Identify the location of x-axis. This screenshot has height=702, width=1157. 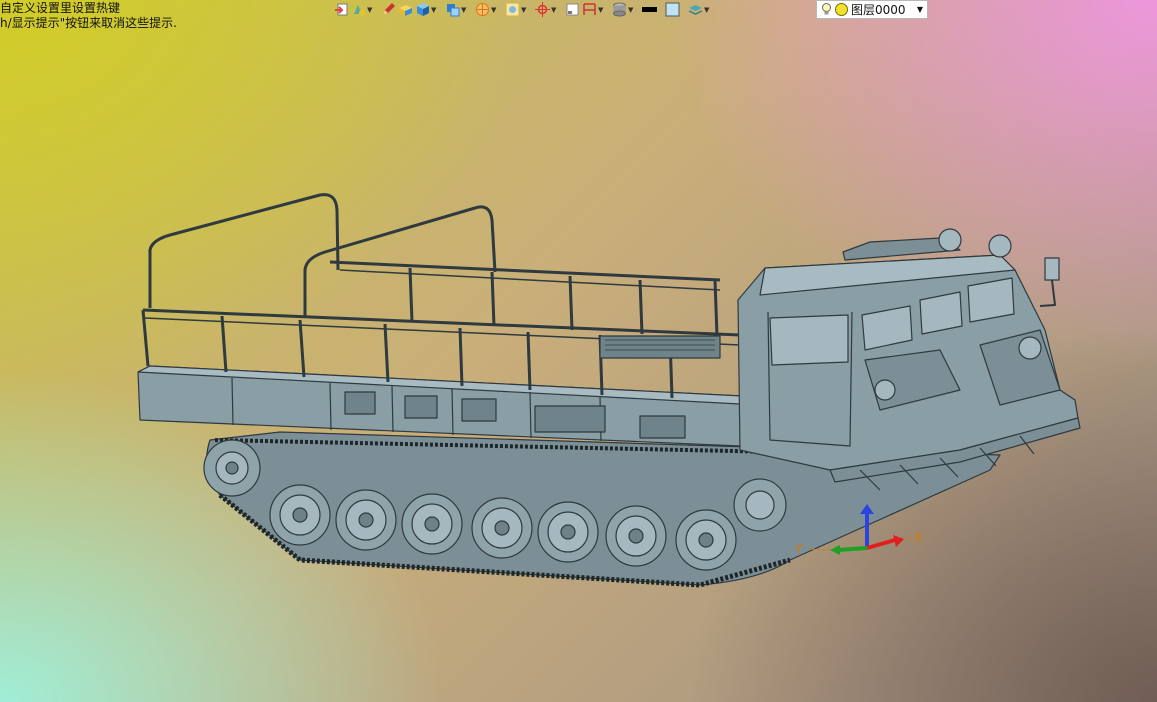
(881, 544).